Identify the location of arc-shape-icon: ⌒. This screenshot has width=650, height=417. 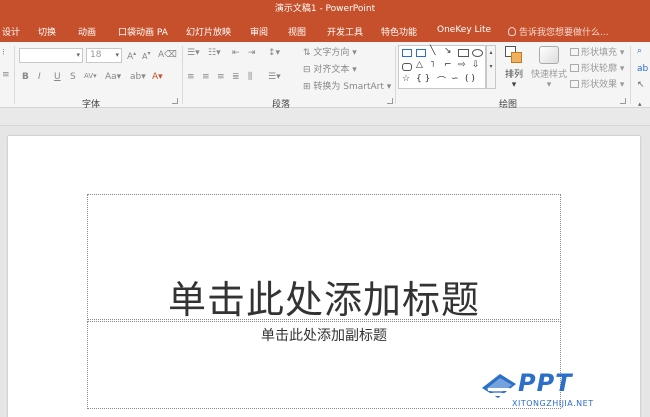
(441, 80).